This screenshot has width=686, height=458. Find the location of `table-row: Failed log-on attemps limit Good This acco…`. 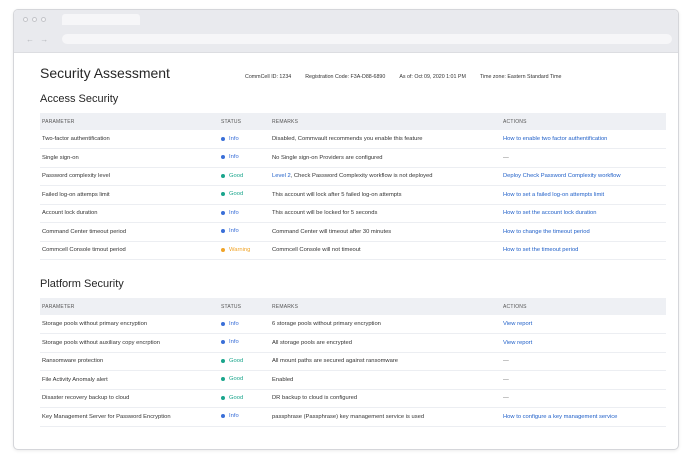

table-row: Failed log-on attemps limit Good This acco… is located at coordinates (353, 195).